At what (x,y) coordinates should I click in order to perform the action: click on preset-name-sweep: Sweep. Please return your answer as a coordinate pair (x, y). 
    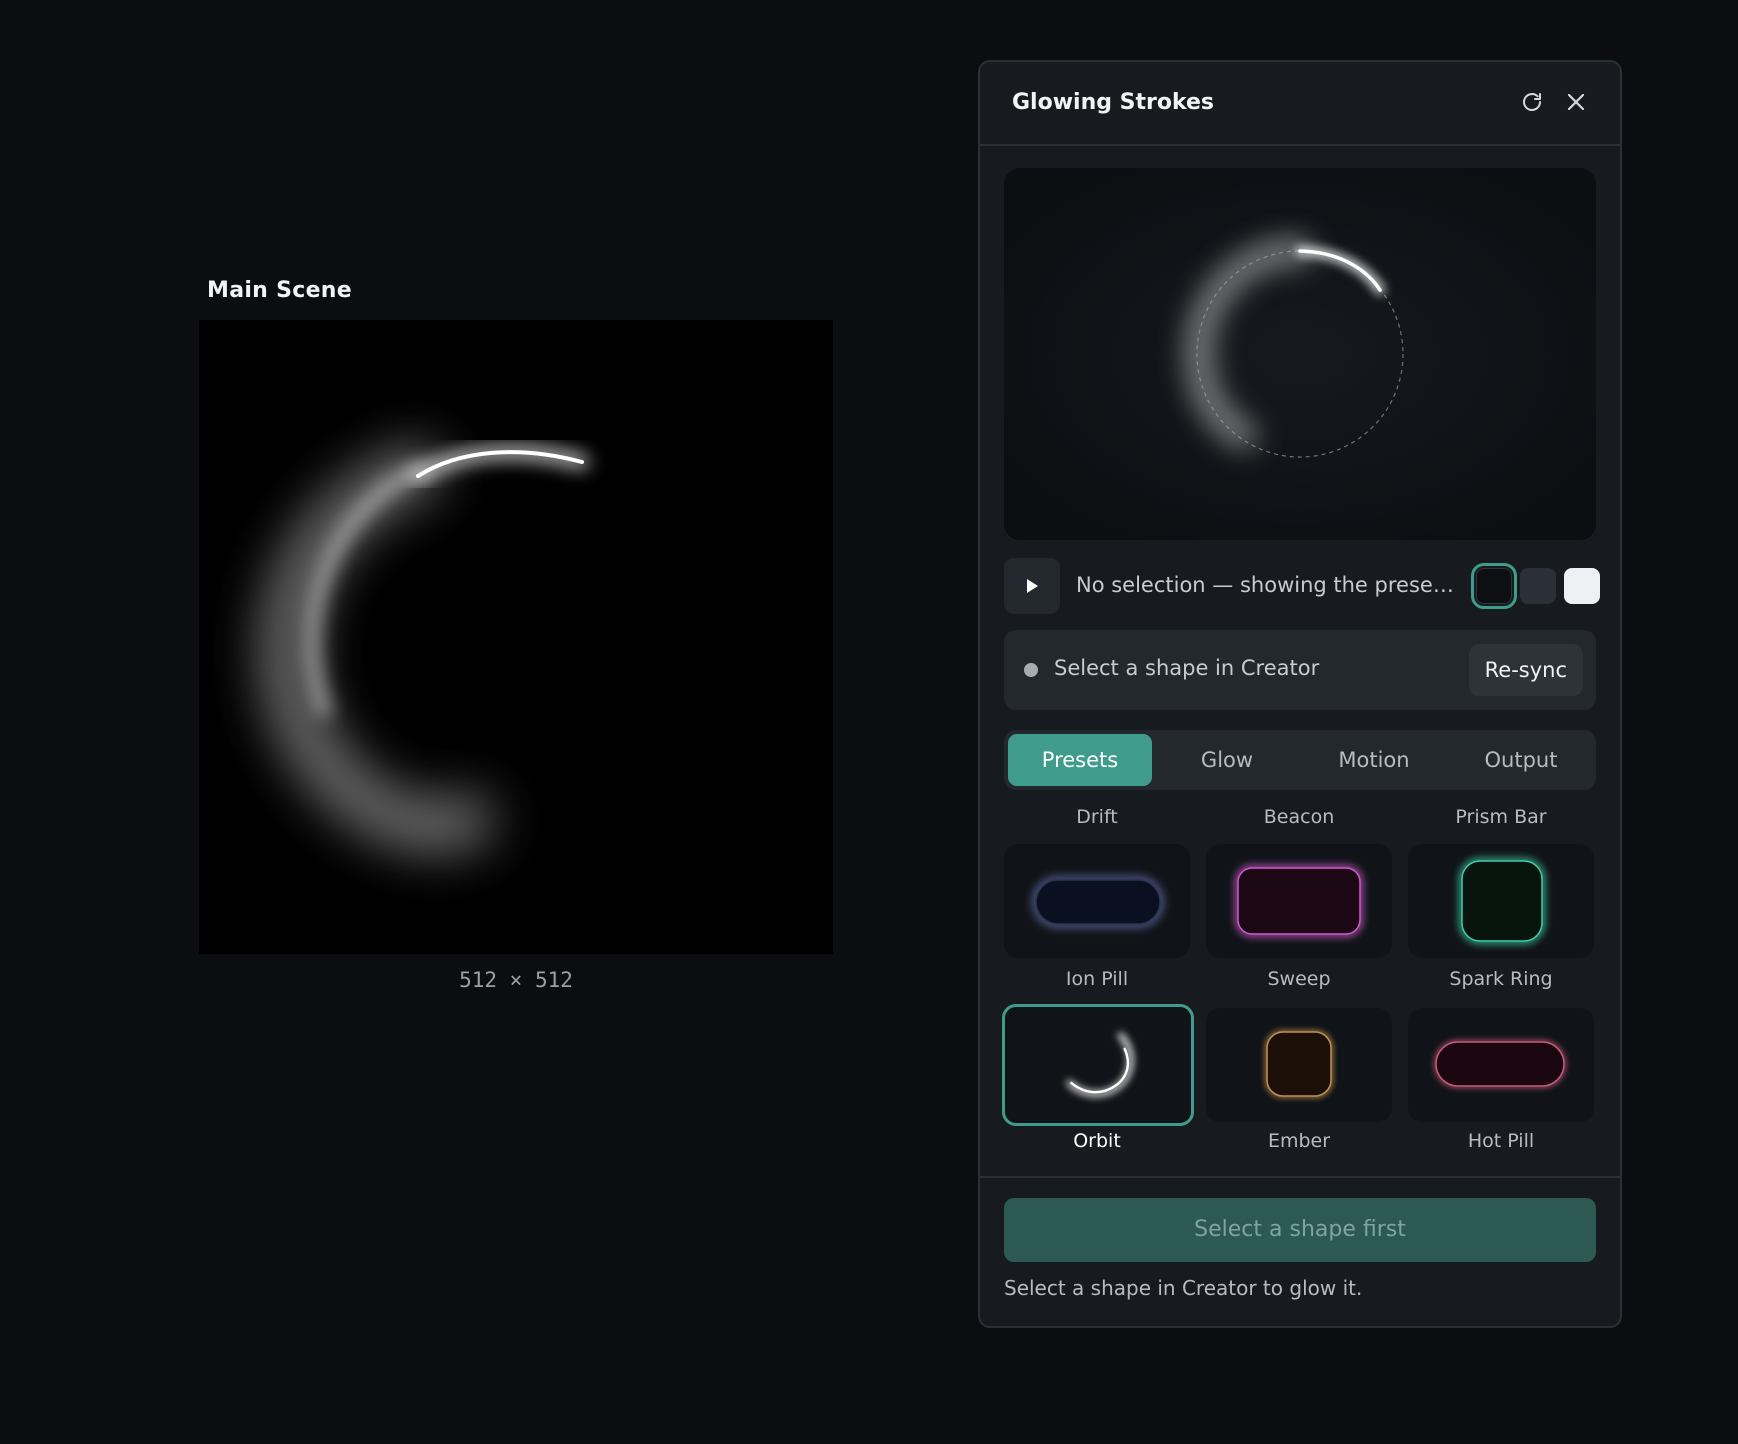
    Looking at the image, I should click on (1299, 979).